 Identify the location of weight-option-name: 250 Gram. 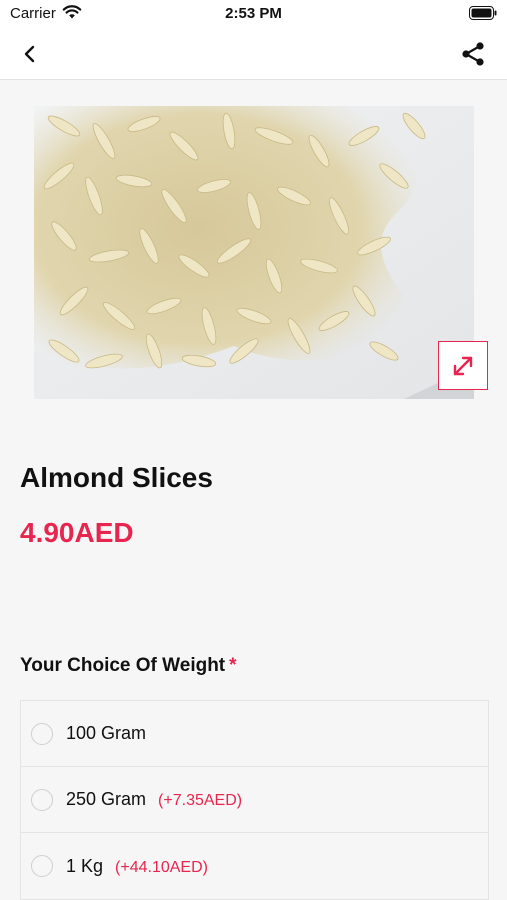
(106, 799).